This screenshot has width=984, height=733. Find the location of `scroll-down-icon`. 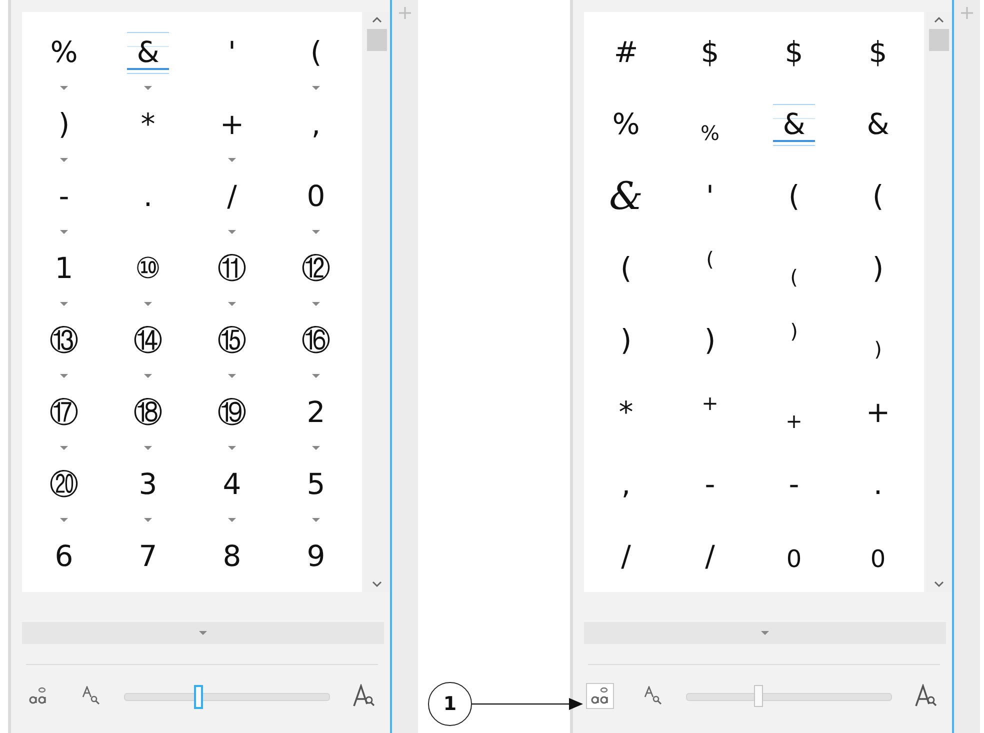

scroll-down-icon is located at coordinates (939, 584).